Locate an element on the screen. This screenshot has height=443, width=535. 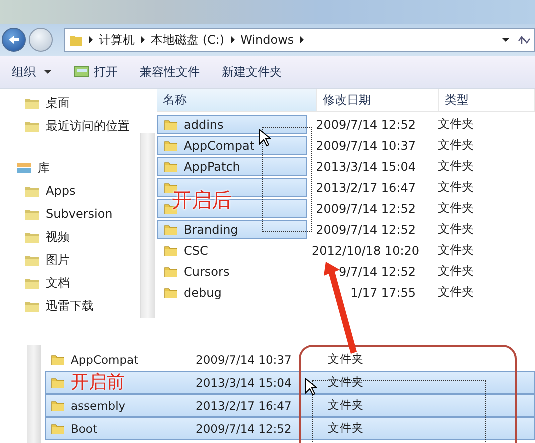
name-cell: addins is located at coordinates (232, 124).